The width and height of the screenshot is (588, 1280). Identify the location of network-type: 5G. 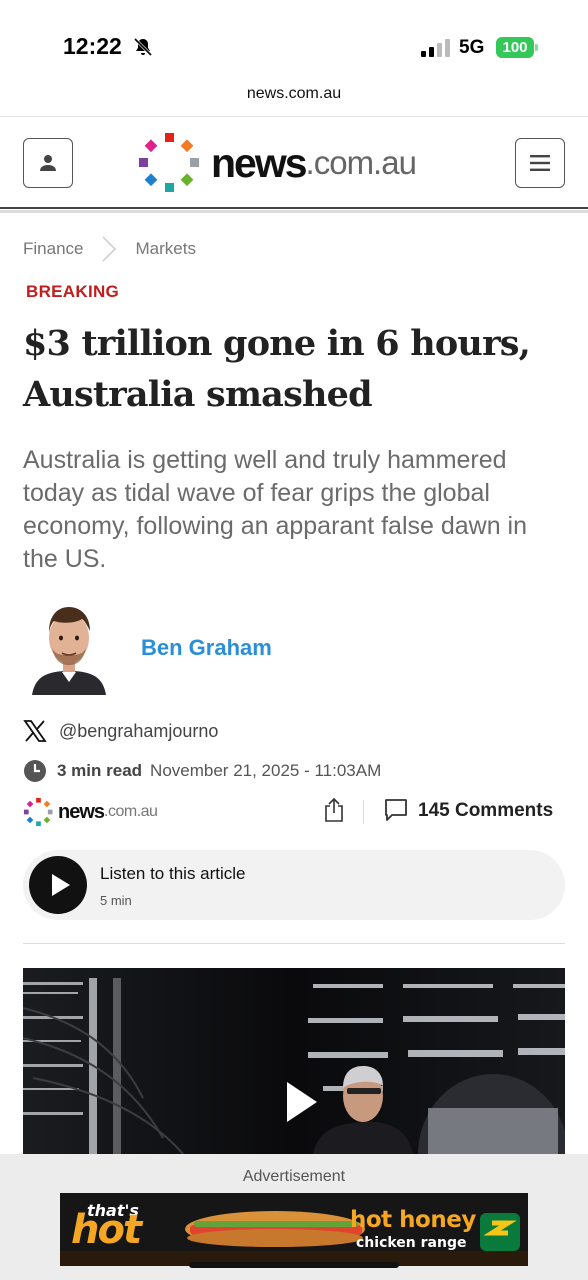
(472, 47).